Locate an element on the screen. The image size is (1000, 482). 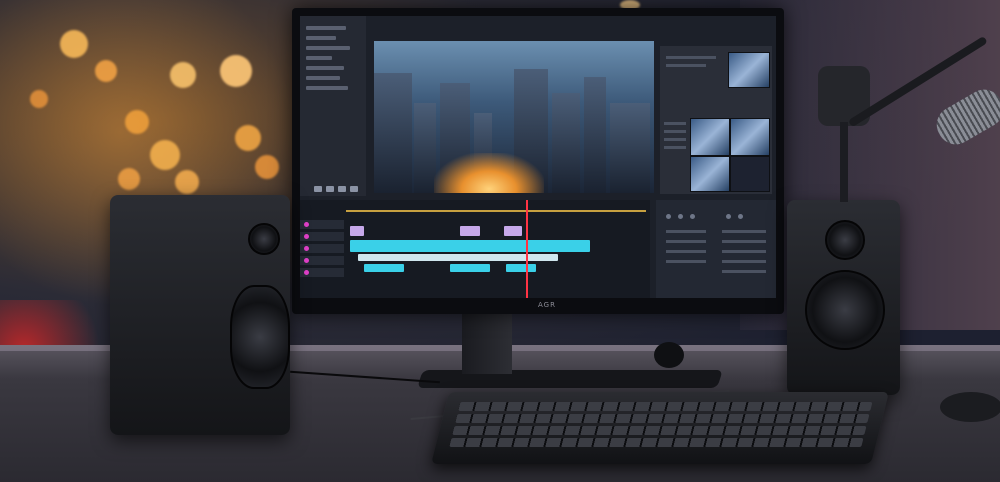
play-button is located at coordinates (318, 189).